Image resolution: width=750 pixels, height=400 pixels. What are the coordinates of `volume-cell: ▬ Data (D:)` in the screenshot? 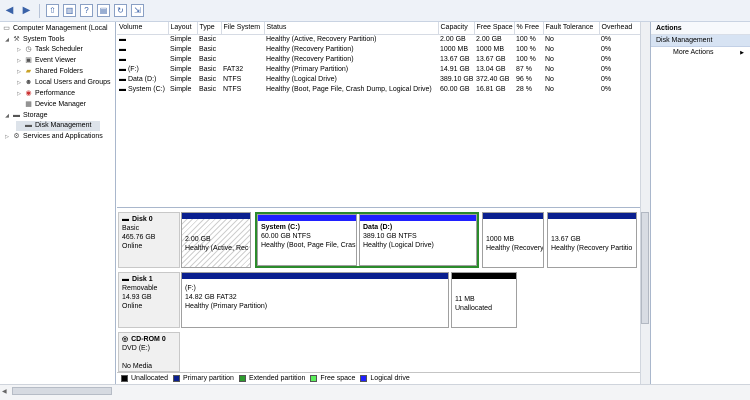 It's located at (142, 79).